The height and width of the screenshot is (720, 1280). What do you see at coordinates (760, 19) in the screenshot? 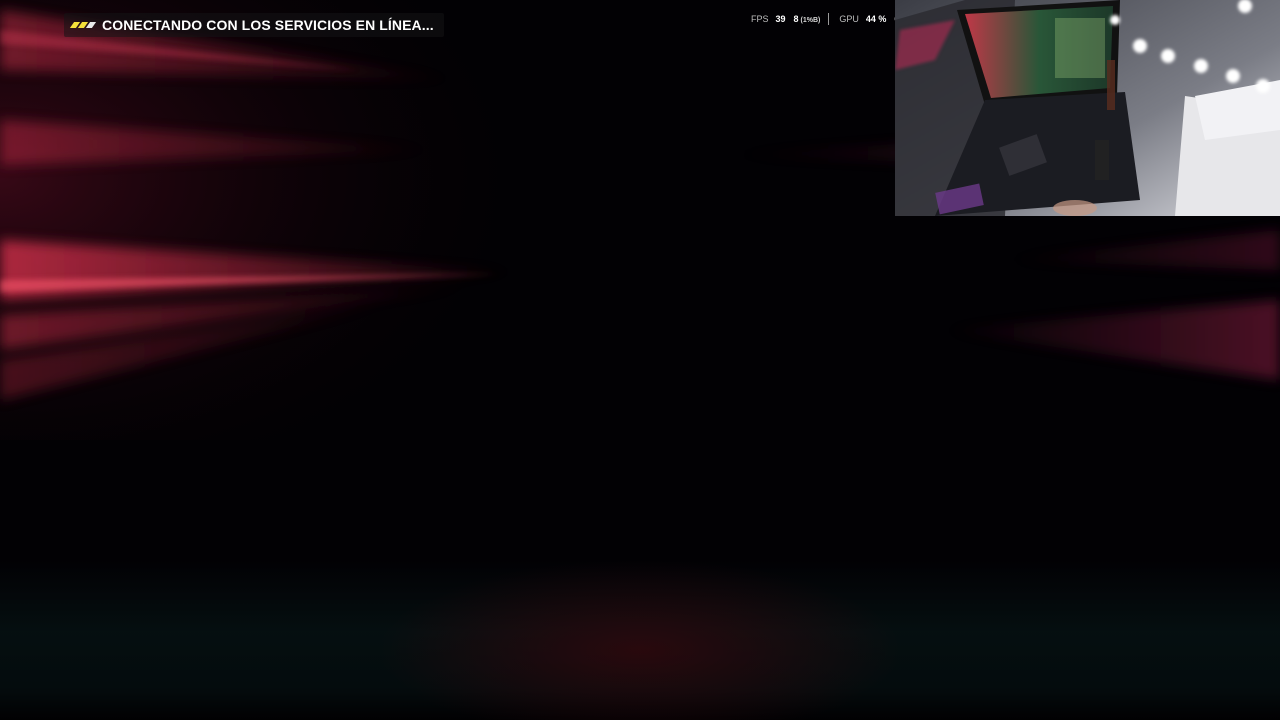
I see `fps-label: FPS` at bounding box center [760, 19].